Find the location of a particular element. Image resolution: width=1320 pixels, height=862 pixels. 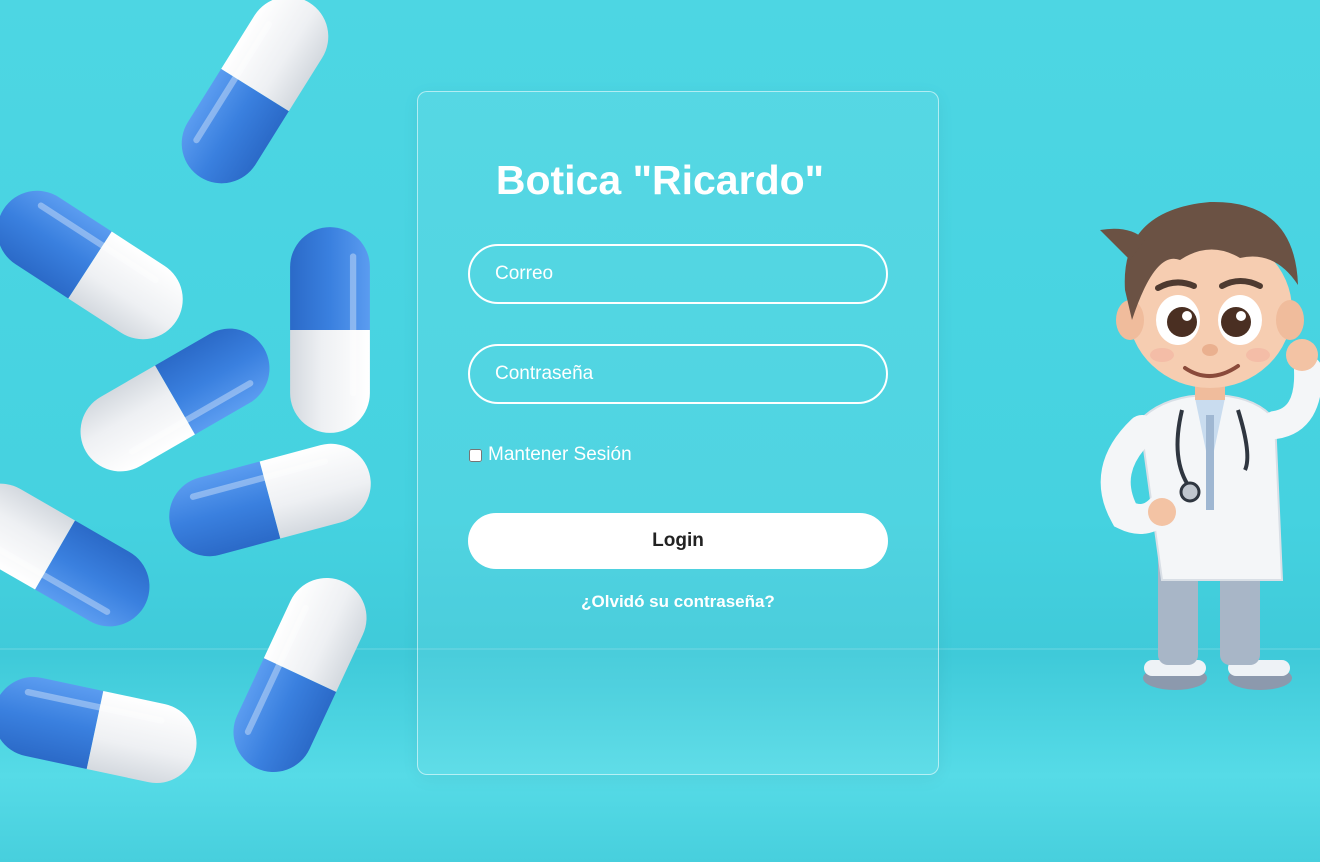

forgot-password-link: ¿Olvidó su contraseña? is located at coordinates (678, 602).